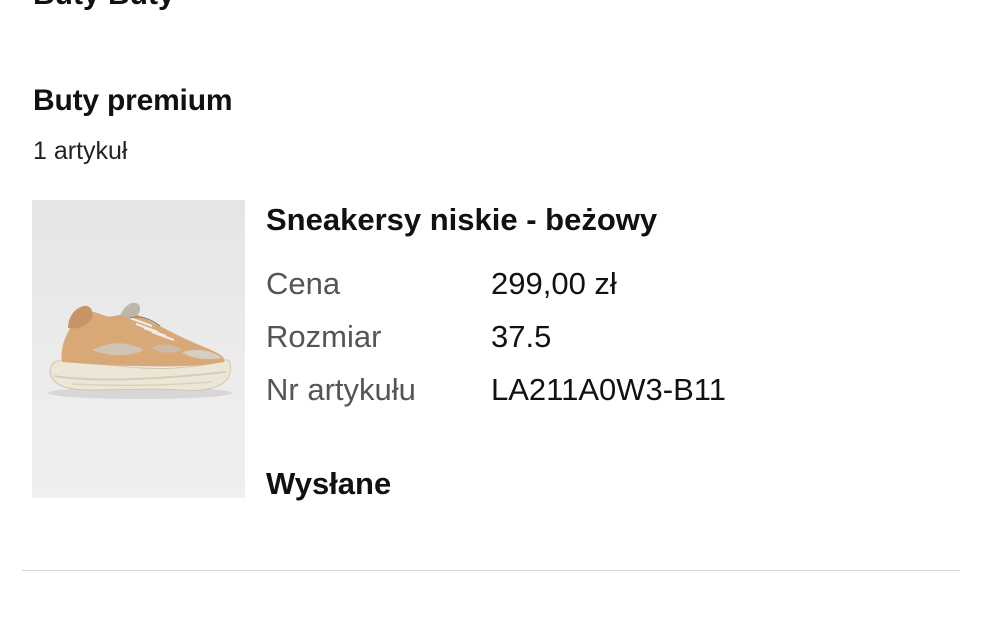 This screenshot has height=618, width=1000. I want to click on article-count: 1 artykuł, so click(80, 151).